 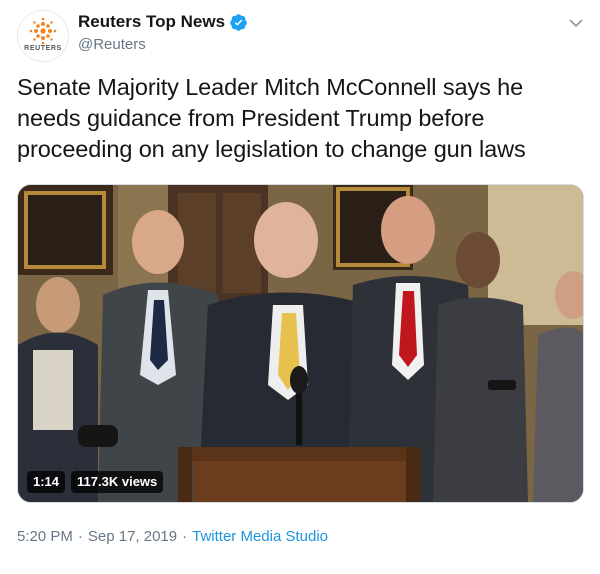 I want to click on reuters-logo-icon, so click(x=43, y=31).